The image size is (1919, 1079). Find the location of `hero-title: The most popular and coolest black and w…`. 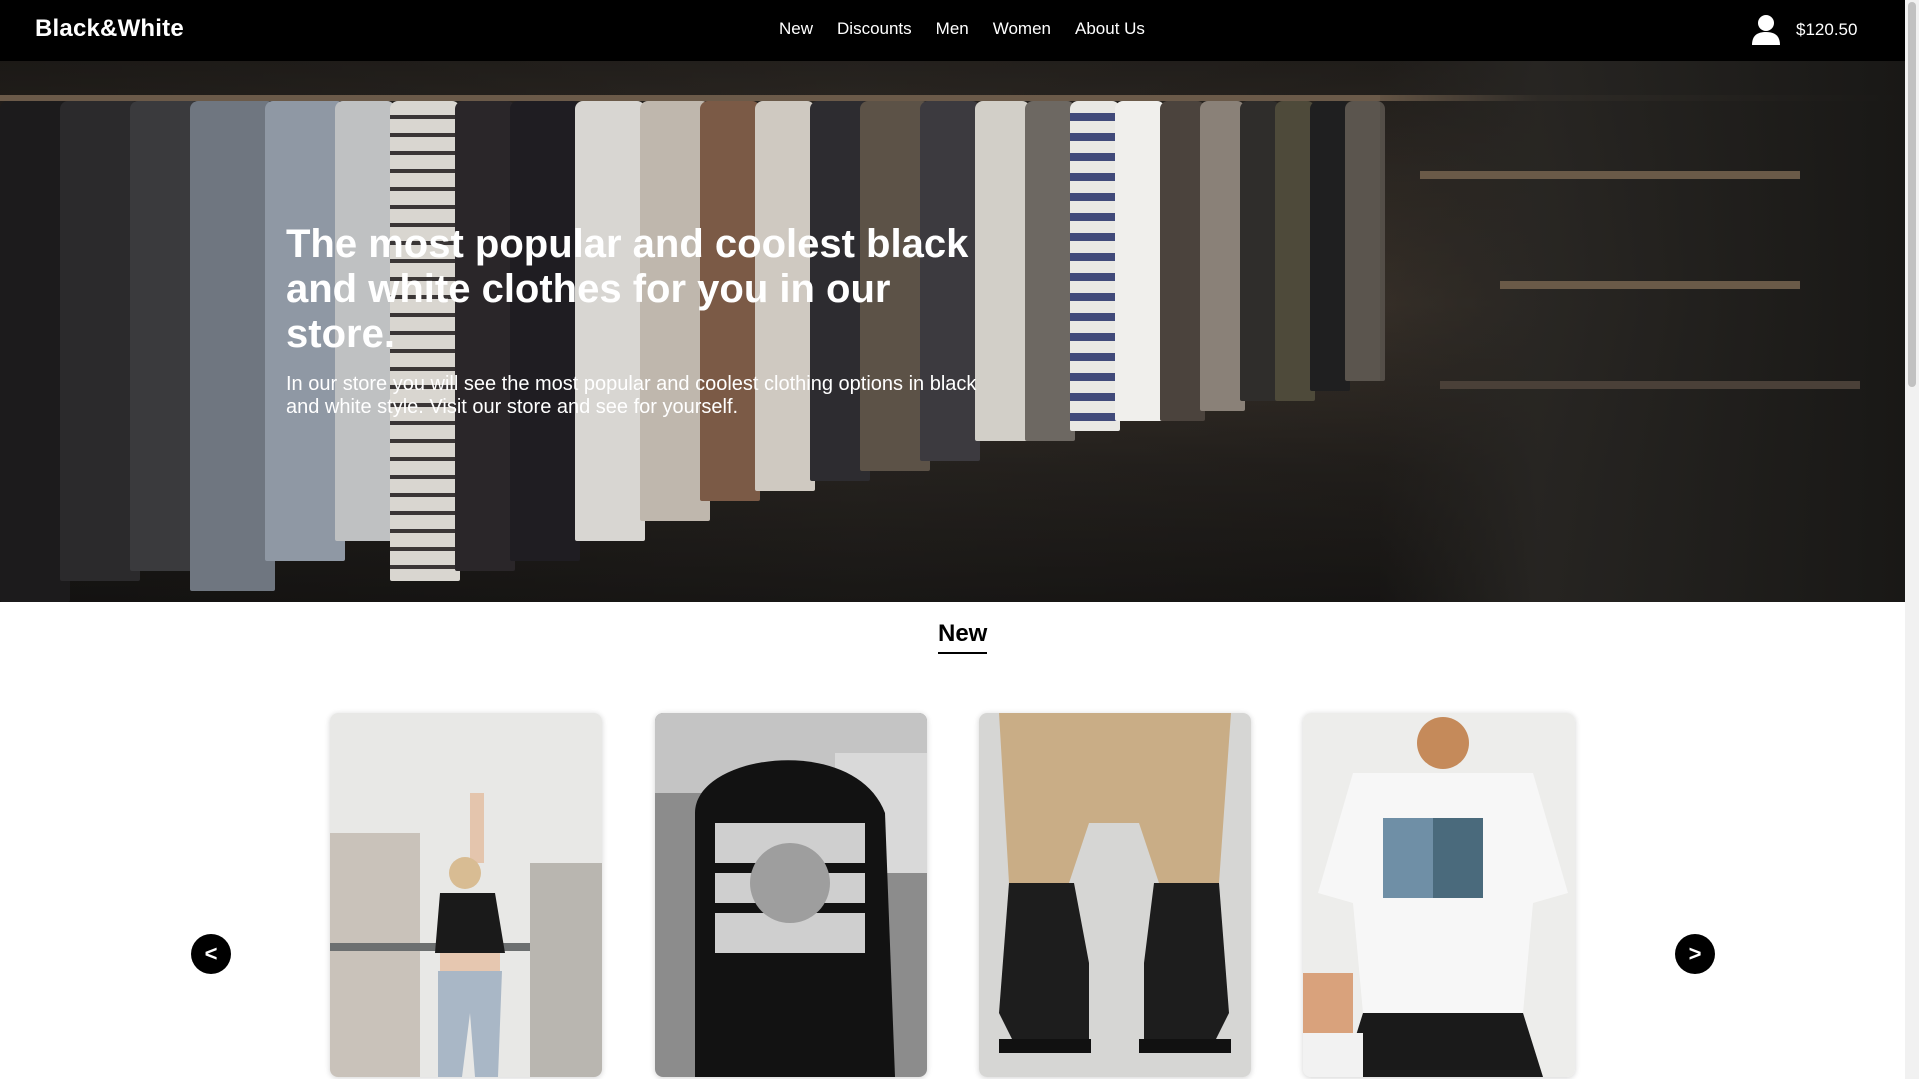

hero-title: The most popular and coolest black and w… is located at coordinates (627, 289).